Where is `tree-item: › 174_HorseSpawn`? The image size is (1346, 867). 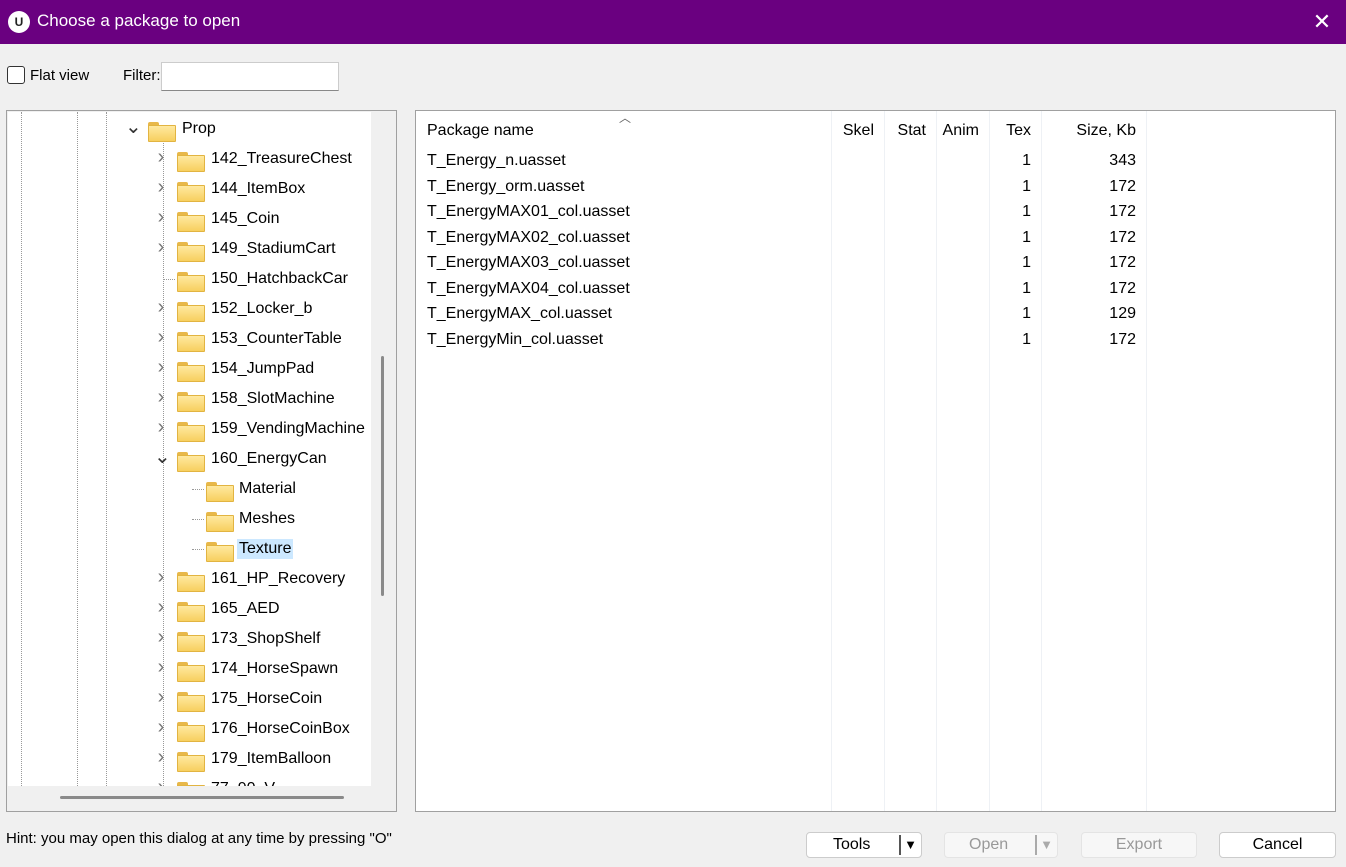 tree-item: › 174_HorseSpawn is located at coordinates (189, 669).